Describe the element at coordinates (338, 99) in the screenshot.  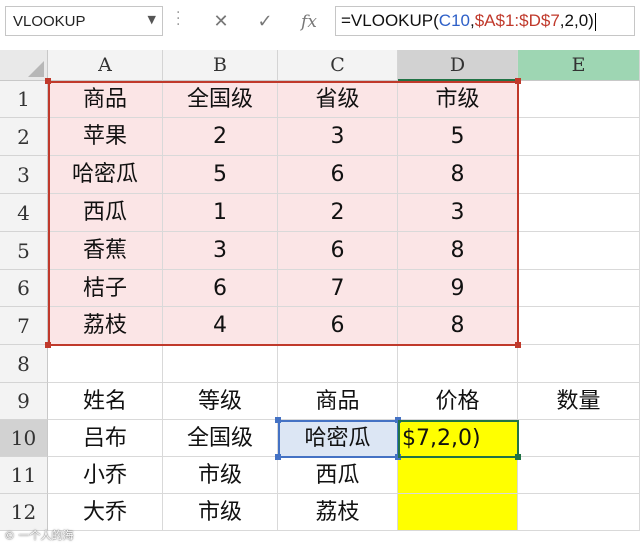
I see `cell-c1: 省级` at that location.